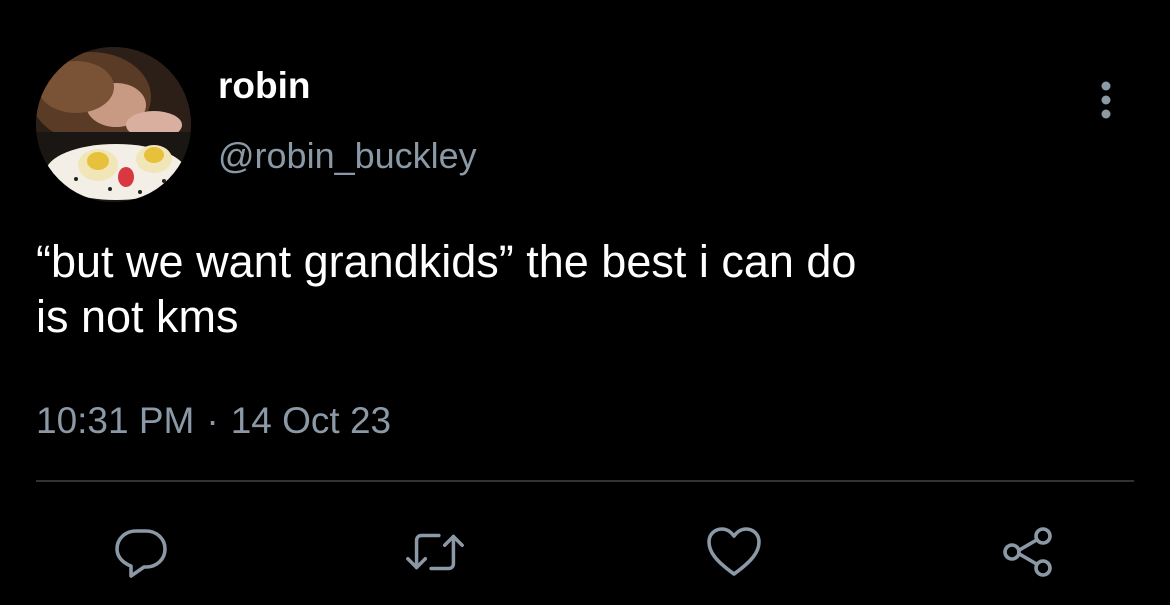 This screenshot has width=1170, height=605. What do you see at coordinates (585, 481) in the screenshot?
I see `divider` at bounding box center [585, 481].